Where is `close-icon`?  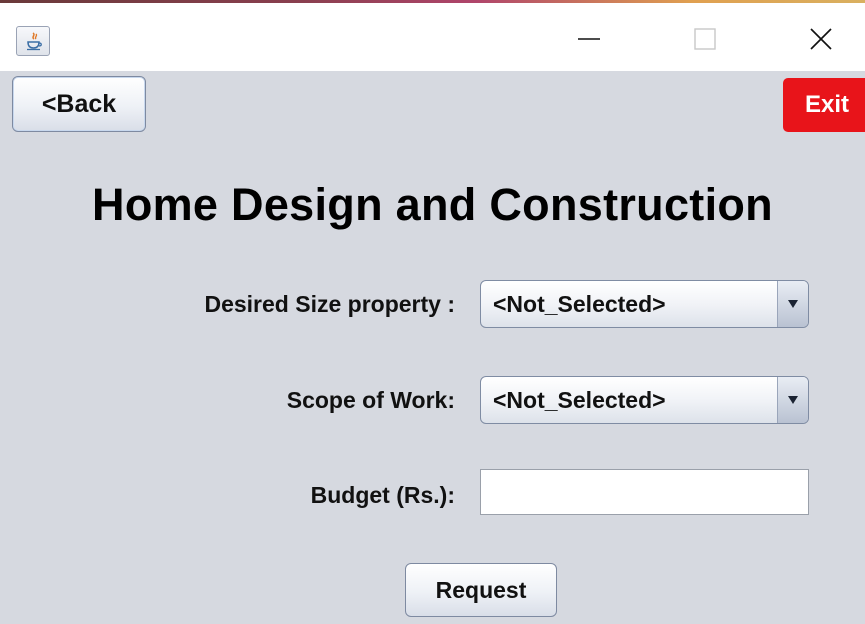
close-icon is located at coordinates (821, 41).